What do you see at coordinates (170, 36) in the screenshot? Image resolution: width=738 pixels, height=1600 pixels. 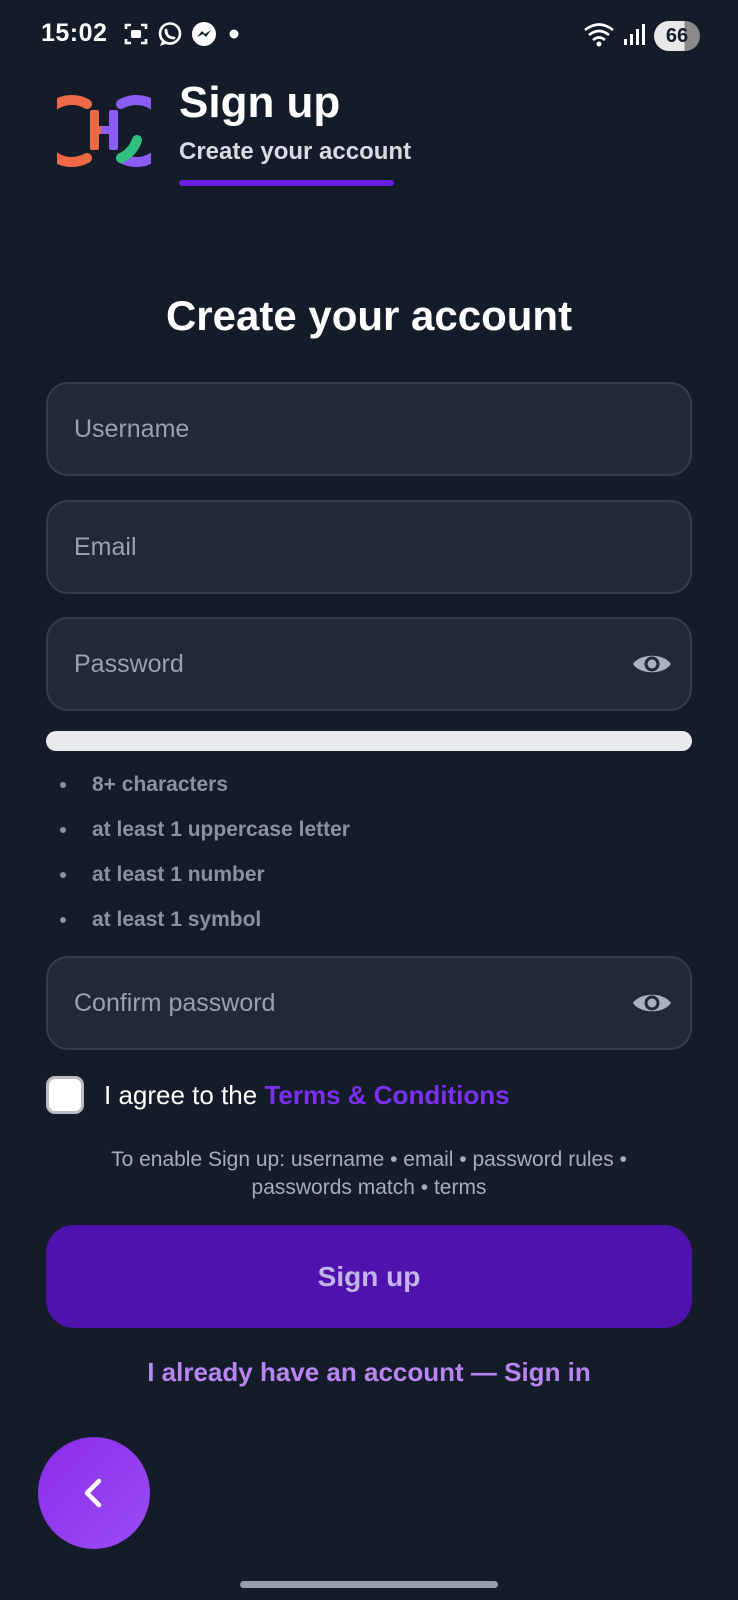 I see `whatsapp-icon` at bounding box center [170, 36].